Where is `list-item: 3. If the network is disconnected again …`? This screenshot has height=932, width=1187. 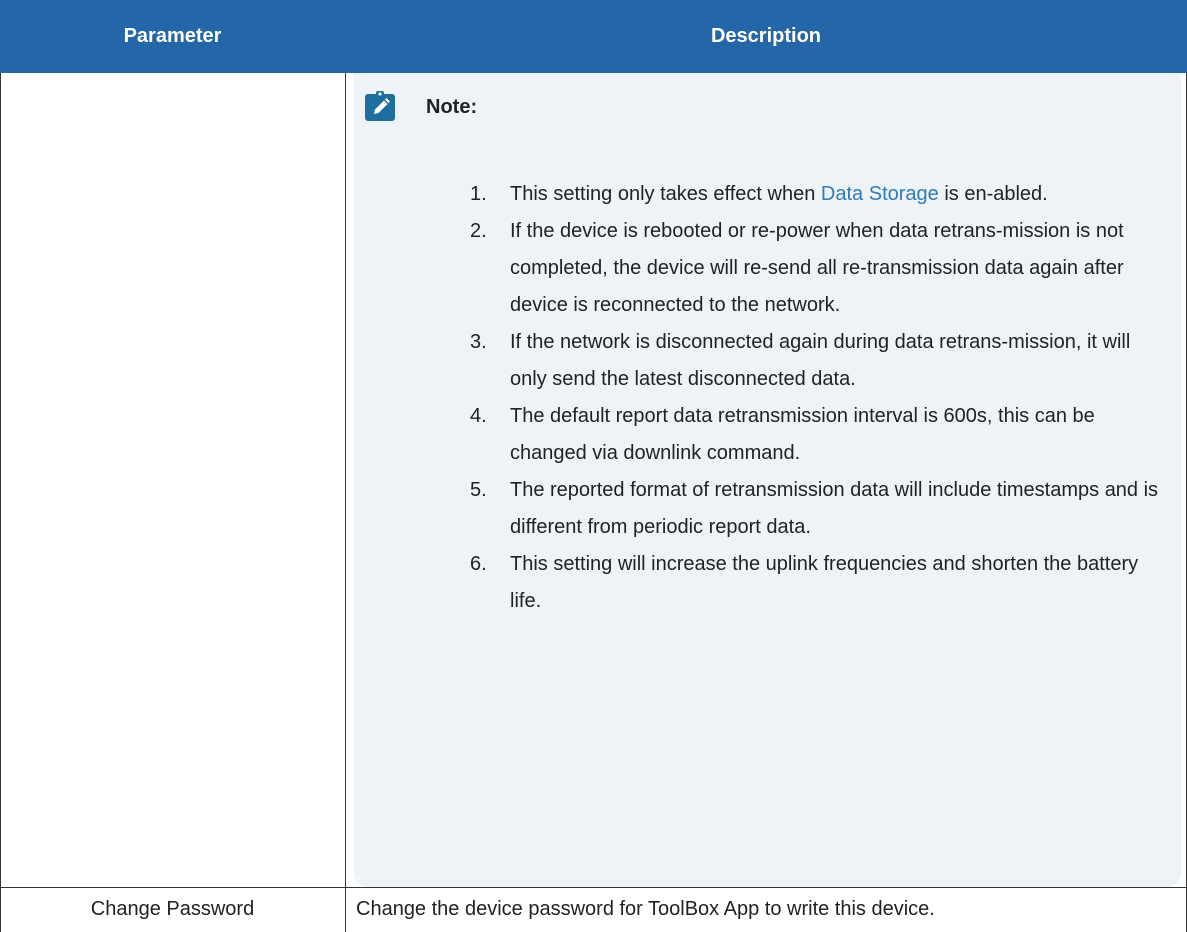 list-item: 3. If the network is disconnected again … is located at coordinates (820, 361).